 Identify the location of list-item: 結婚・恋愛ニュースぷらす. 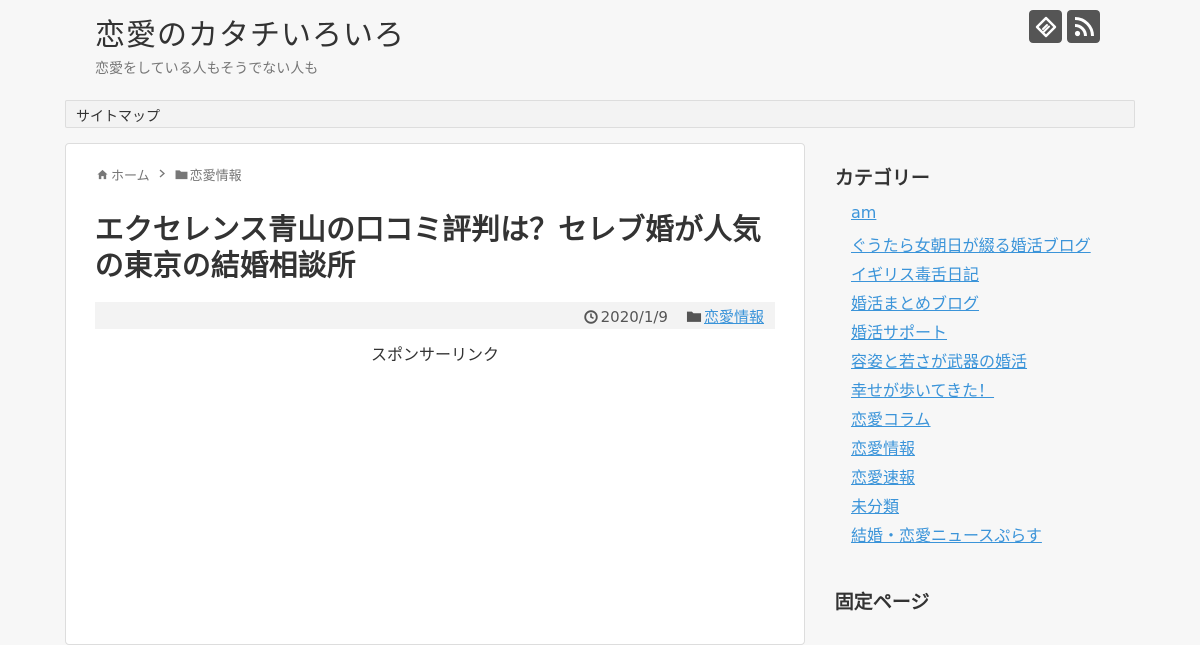
(971, 536).